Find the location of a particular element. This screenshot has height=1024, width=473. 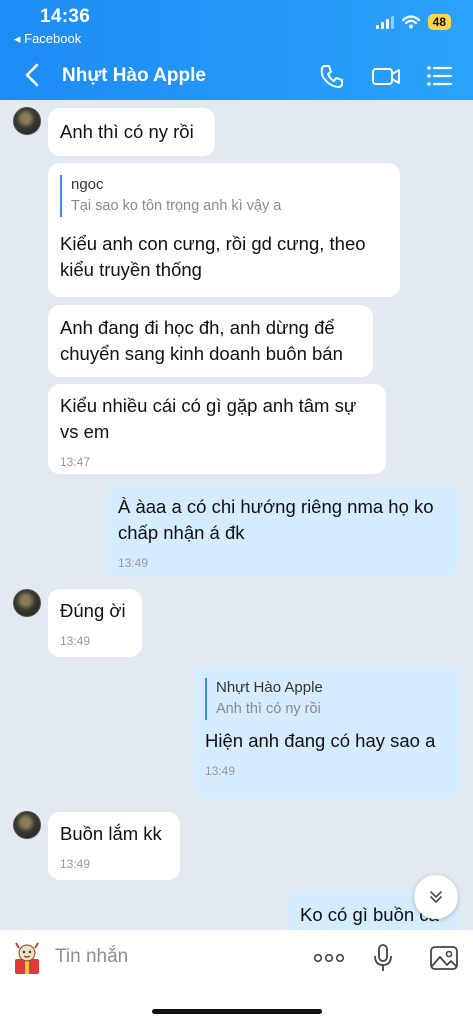

phone-call-icon is located at coordinates (332, 76).